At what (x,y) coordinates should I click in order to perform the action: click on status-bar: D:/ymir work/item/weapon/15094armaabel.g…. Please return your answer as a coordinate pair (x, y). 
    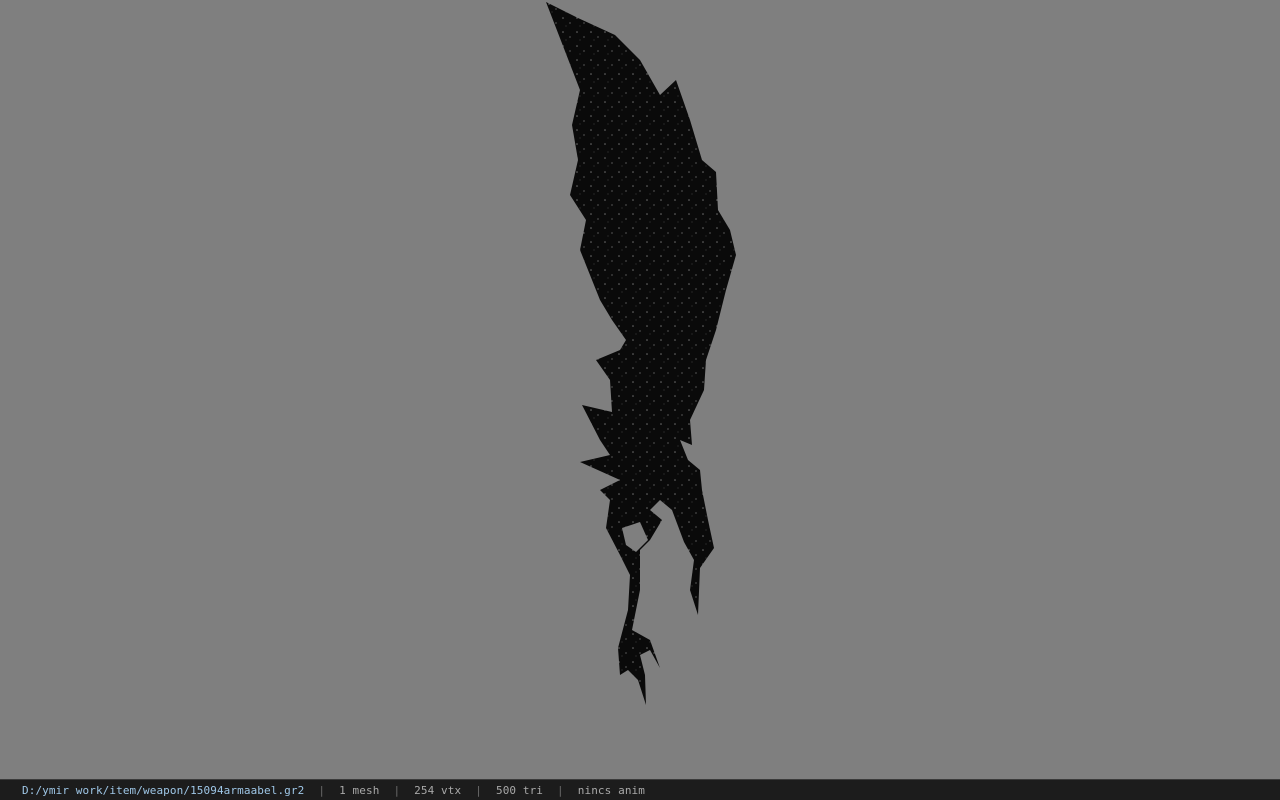
    Looking at the image, I should click on (640, 789).